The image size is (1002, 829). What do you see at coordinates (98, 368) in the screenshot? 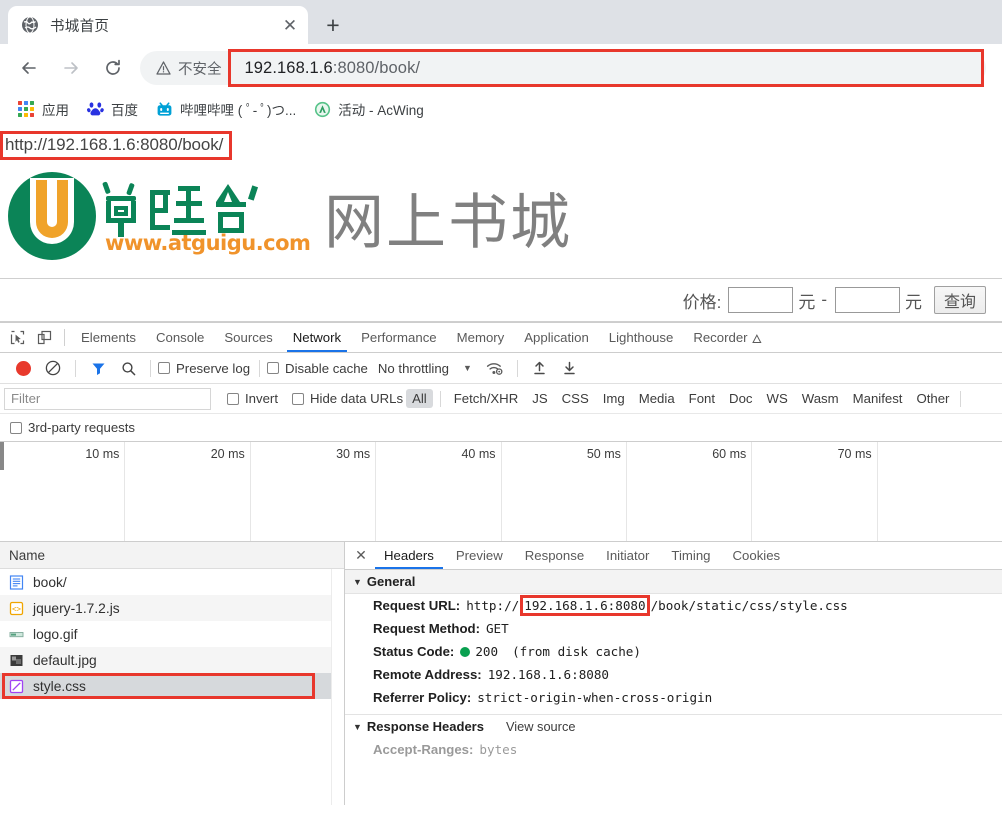
I see `funnel-icon` at bounding box center [98, 368].